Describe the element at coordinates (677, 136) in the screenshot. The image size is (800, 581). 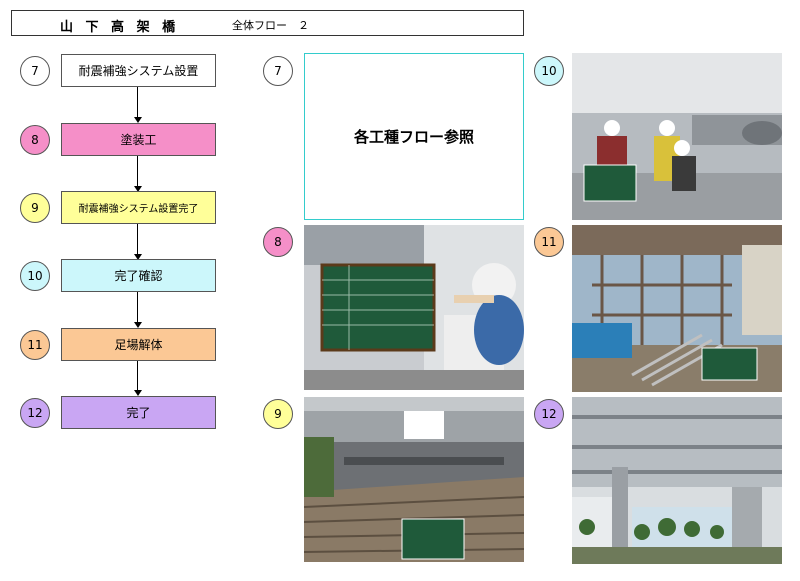
I see `photo-completion-check` at that location.